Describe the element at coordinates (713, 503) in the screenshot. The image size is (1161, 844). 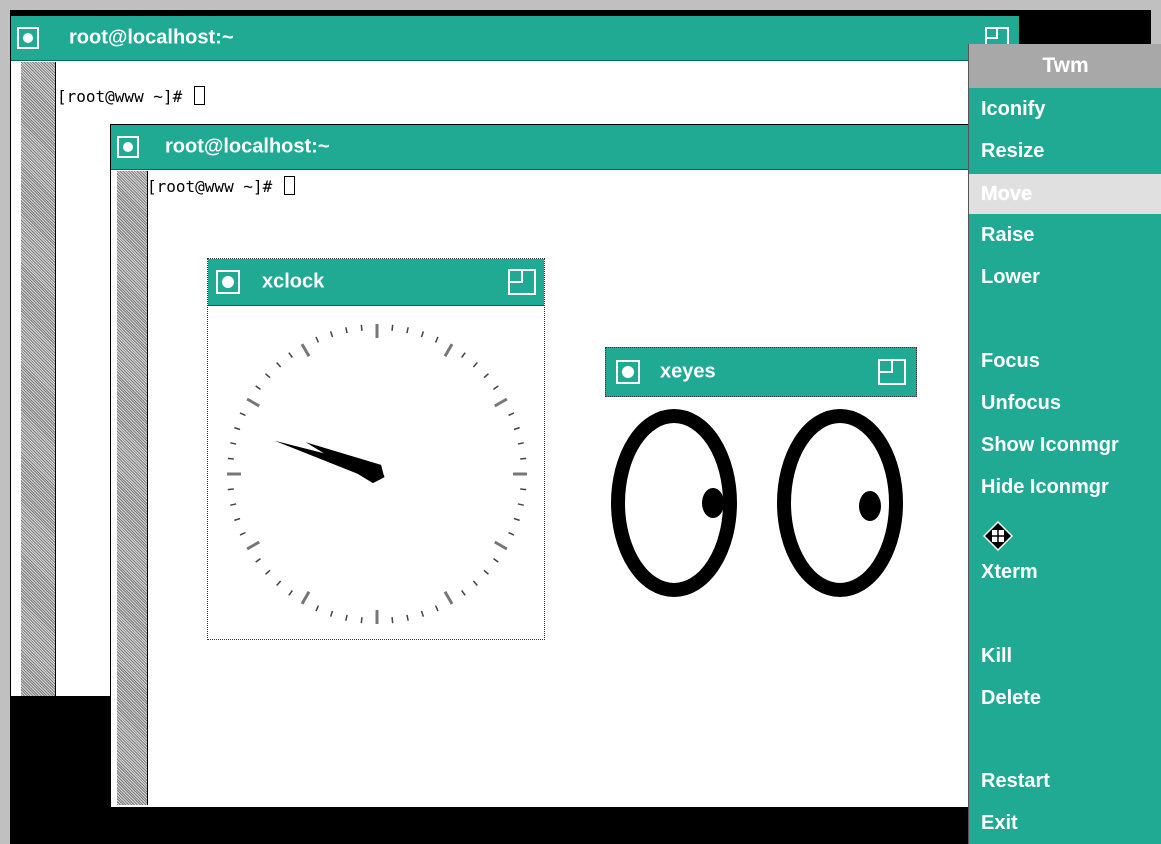
I see `left-pupil` at that location.